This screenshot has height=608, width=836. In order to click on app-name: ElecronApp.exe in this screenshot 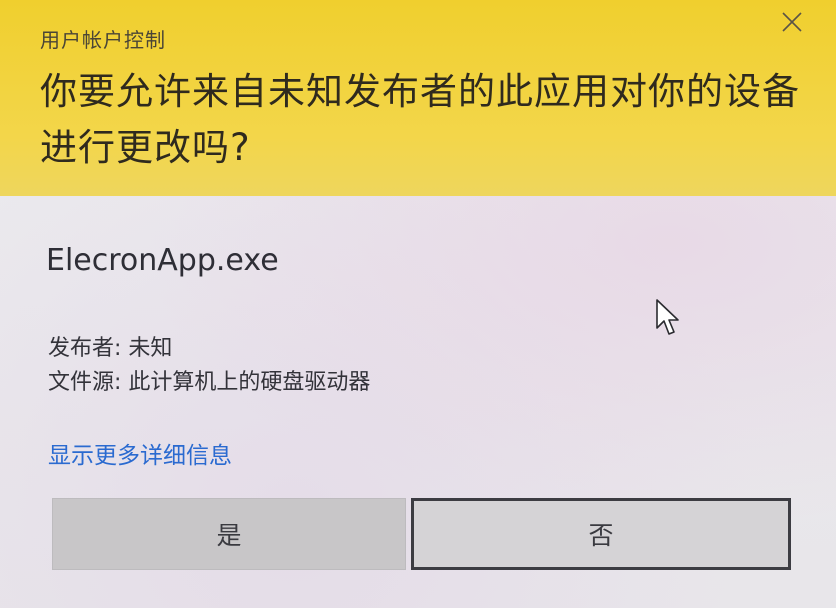, I will do `click(162, 260)`.